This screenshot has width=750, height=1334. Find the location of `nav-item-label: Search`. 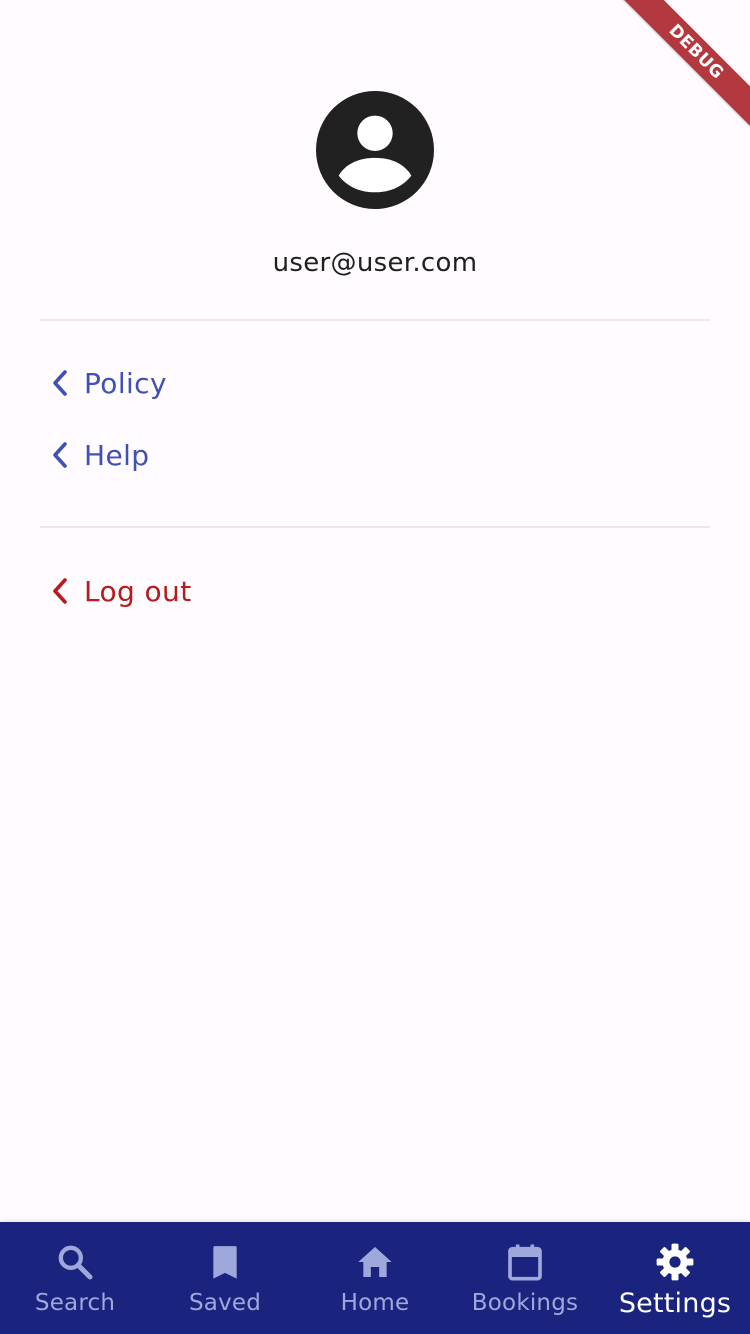

nav-item-label: Search is located at coordinates (75, 1303).